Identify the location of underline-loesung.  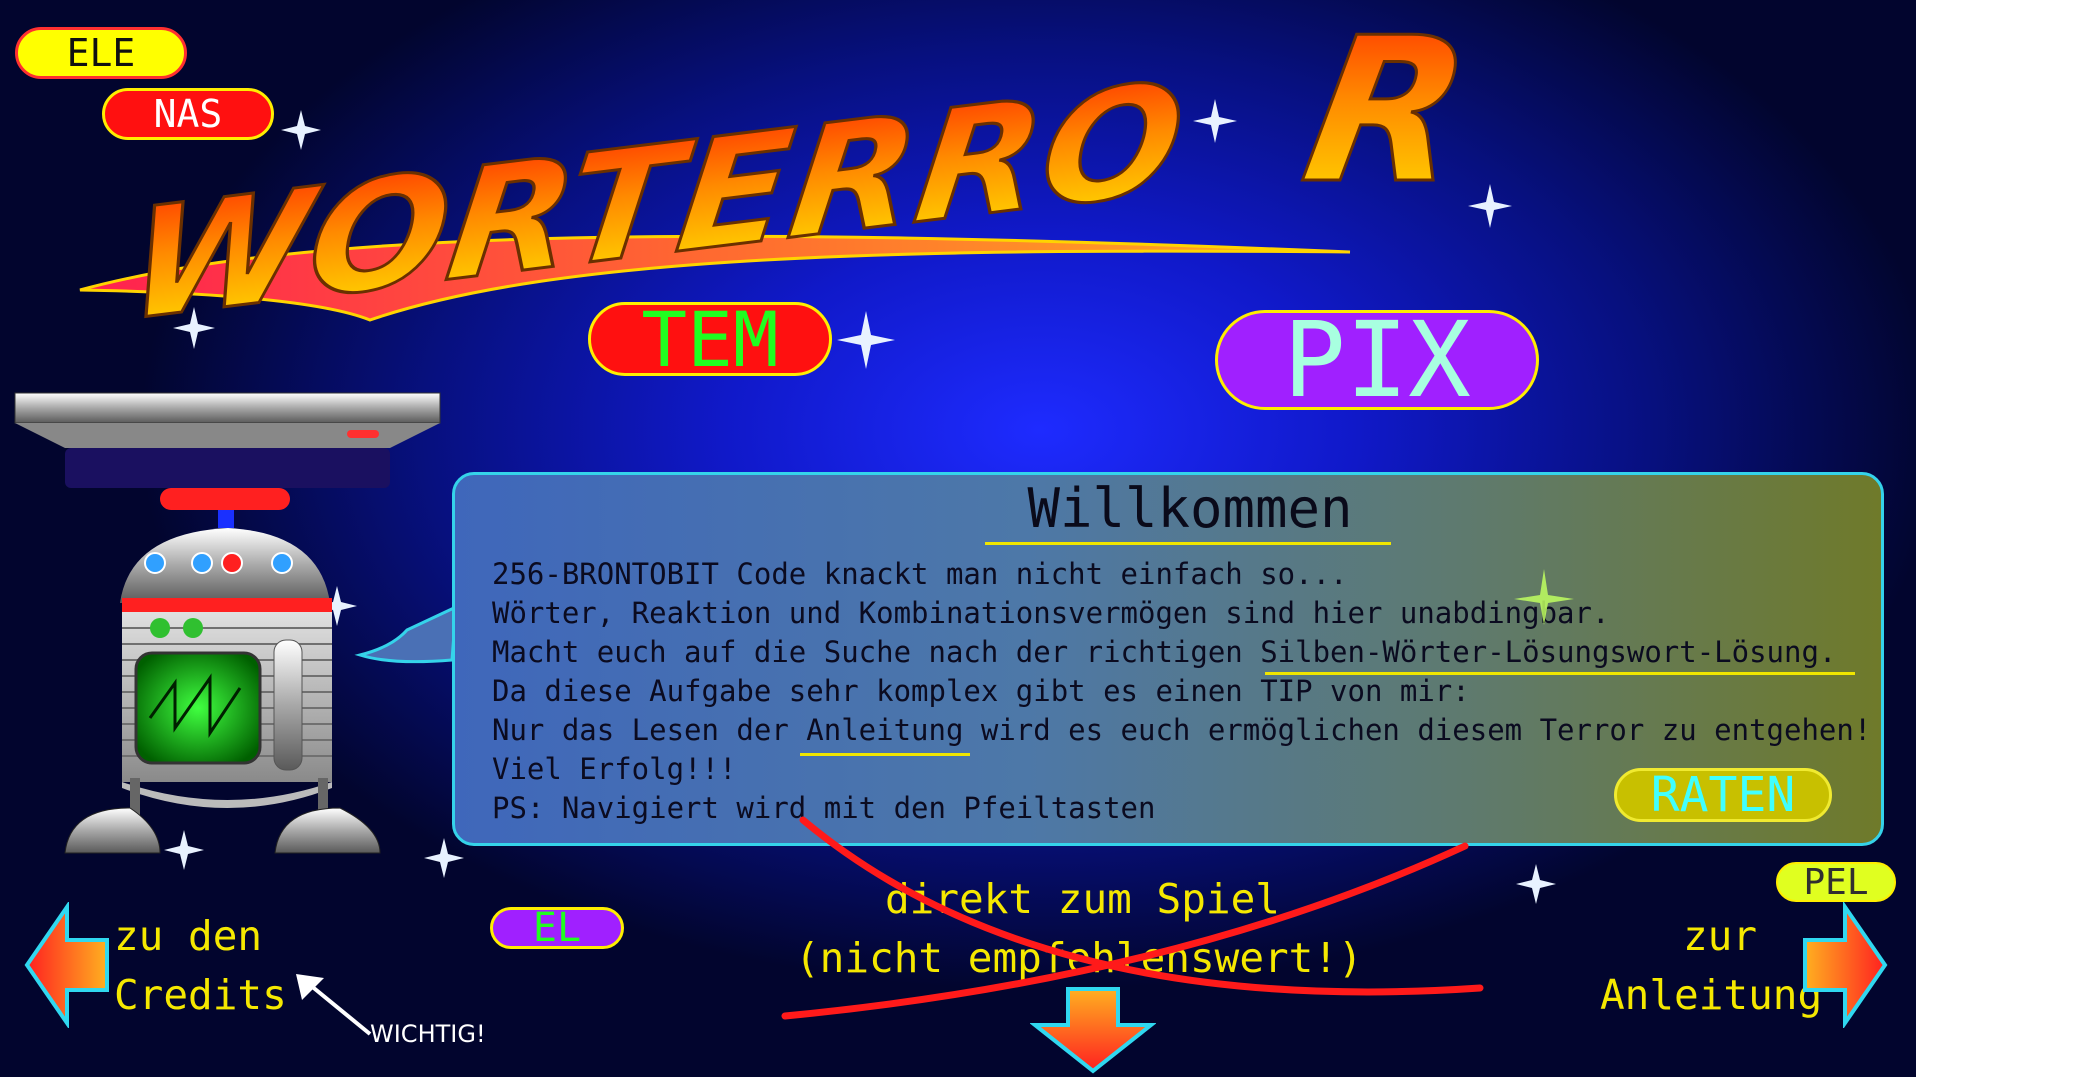
(1560, 673).